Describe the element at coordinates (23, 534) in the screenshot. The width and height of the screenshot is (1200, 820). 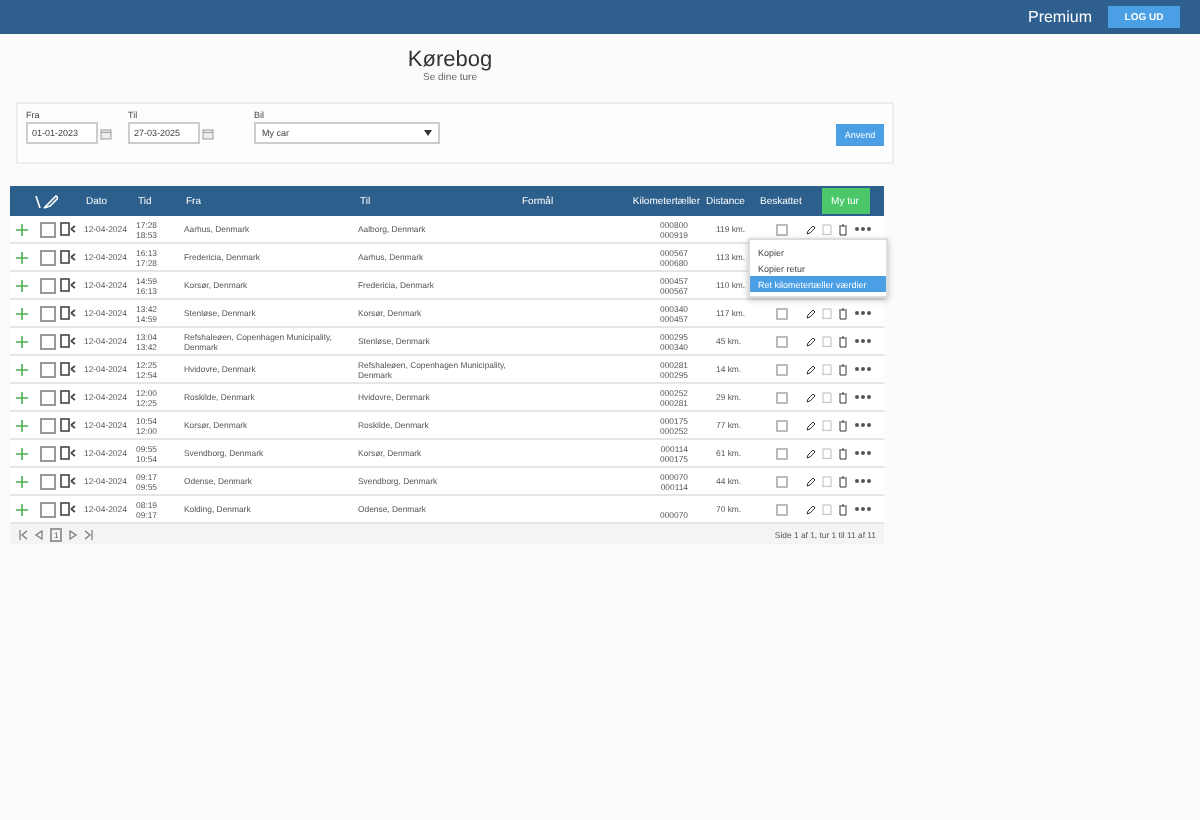
I see `first-page-icon` at that location.